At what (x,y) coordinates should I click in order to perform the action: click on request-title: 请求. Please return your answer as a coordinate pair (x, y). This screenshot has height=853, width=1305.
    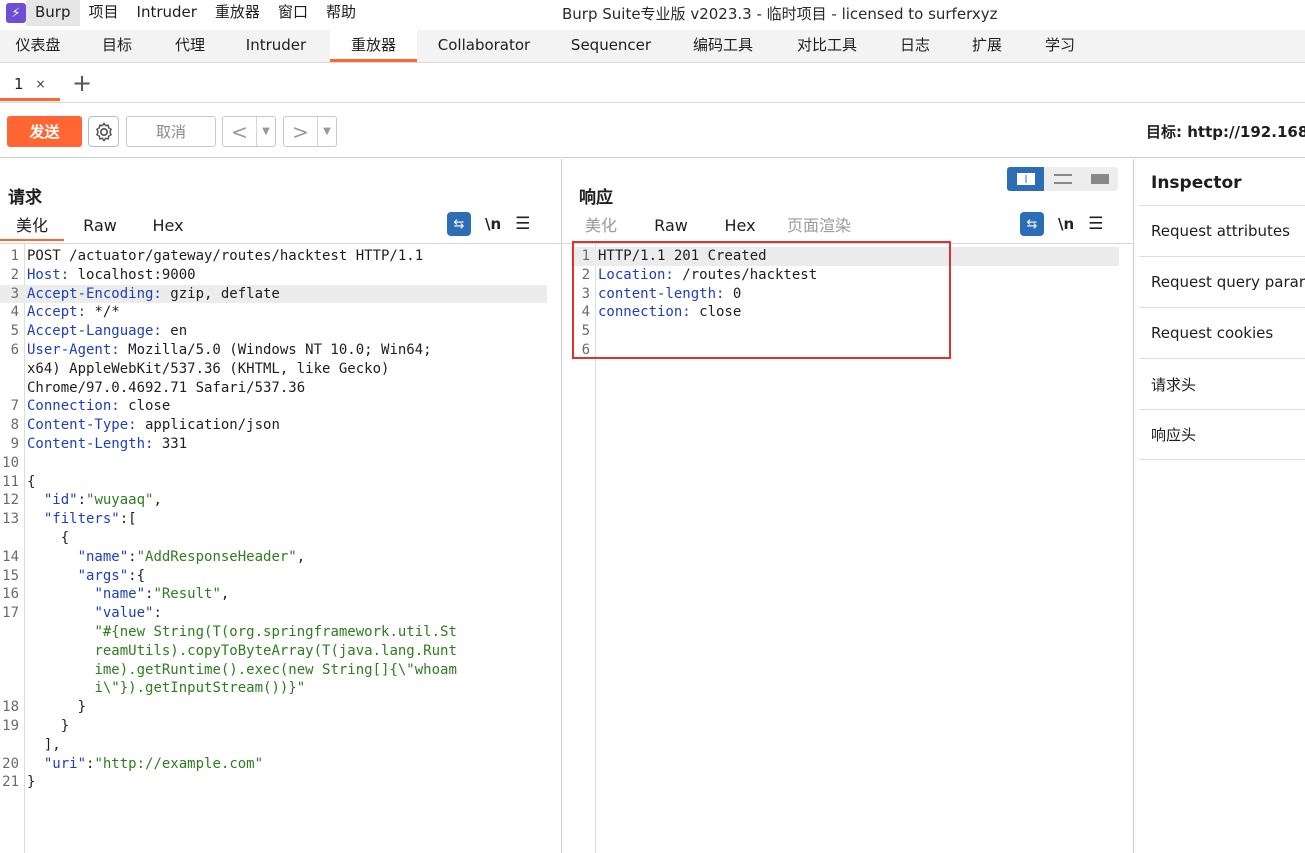
    Looking at the image, I should click on (25, 198).